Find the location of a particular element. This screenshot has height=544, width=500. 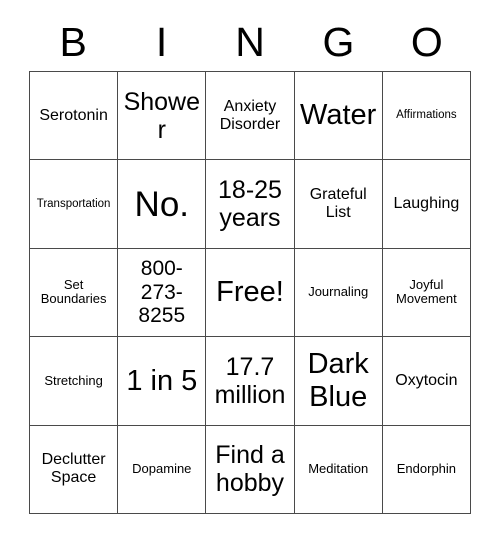

bingo-cell-r4c5: Oxytocin is located at coordinates (426, 381).